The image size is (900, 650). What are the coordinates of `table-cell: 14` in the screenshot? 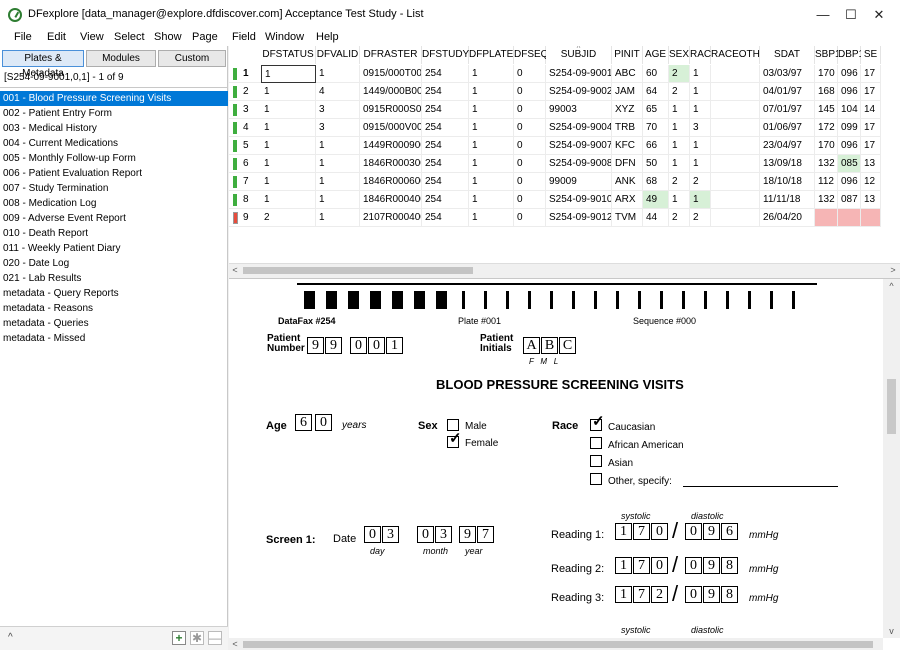 It's located at (871, 110).